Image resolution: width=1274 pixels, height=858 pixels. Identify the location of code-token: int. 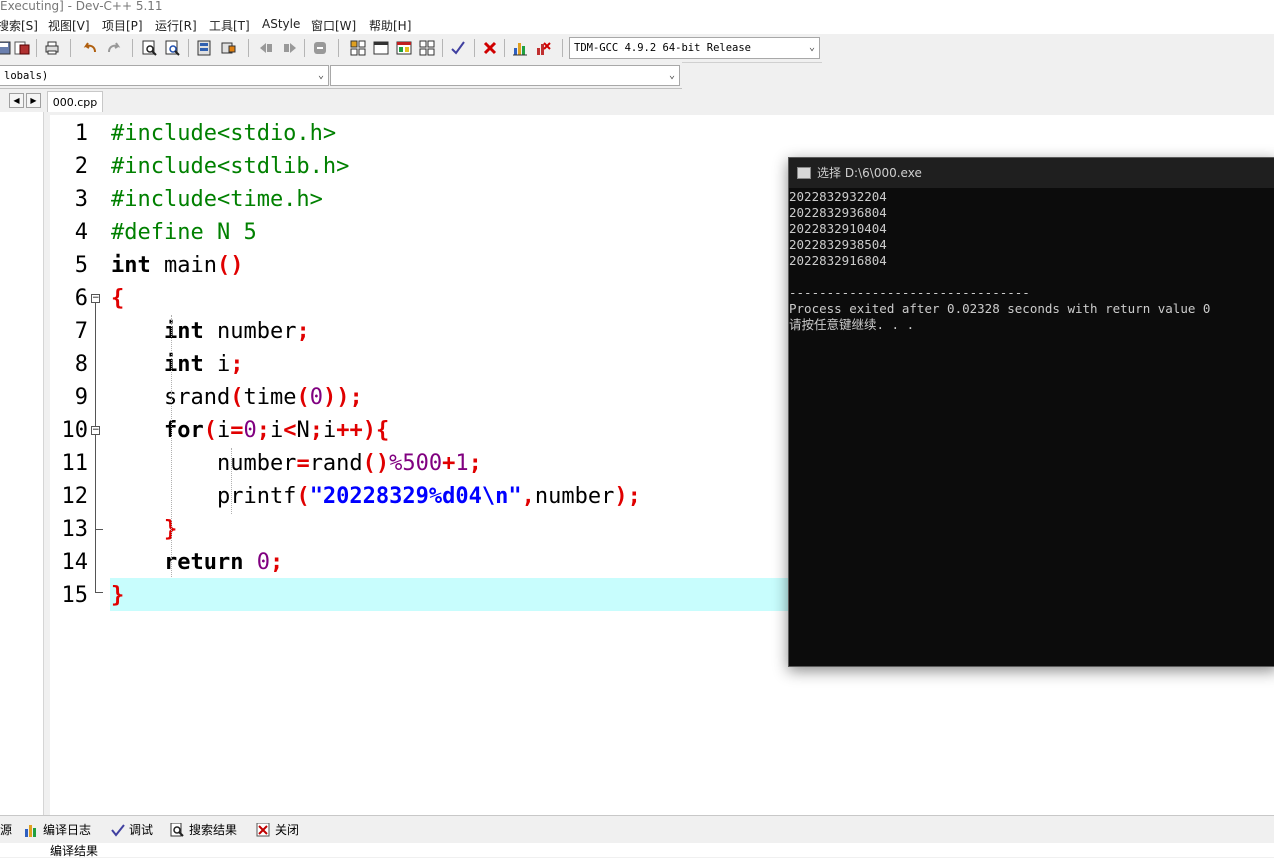
(183, 331).